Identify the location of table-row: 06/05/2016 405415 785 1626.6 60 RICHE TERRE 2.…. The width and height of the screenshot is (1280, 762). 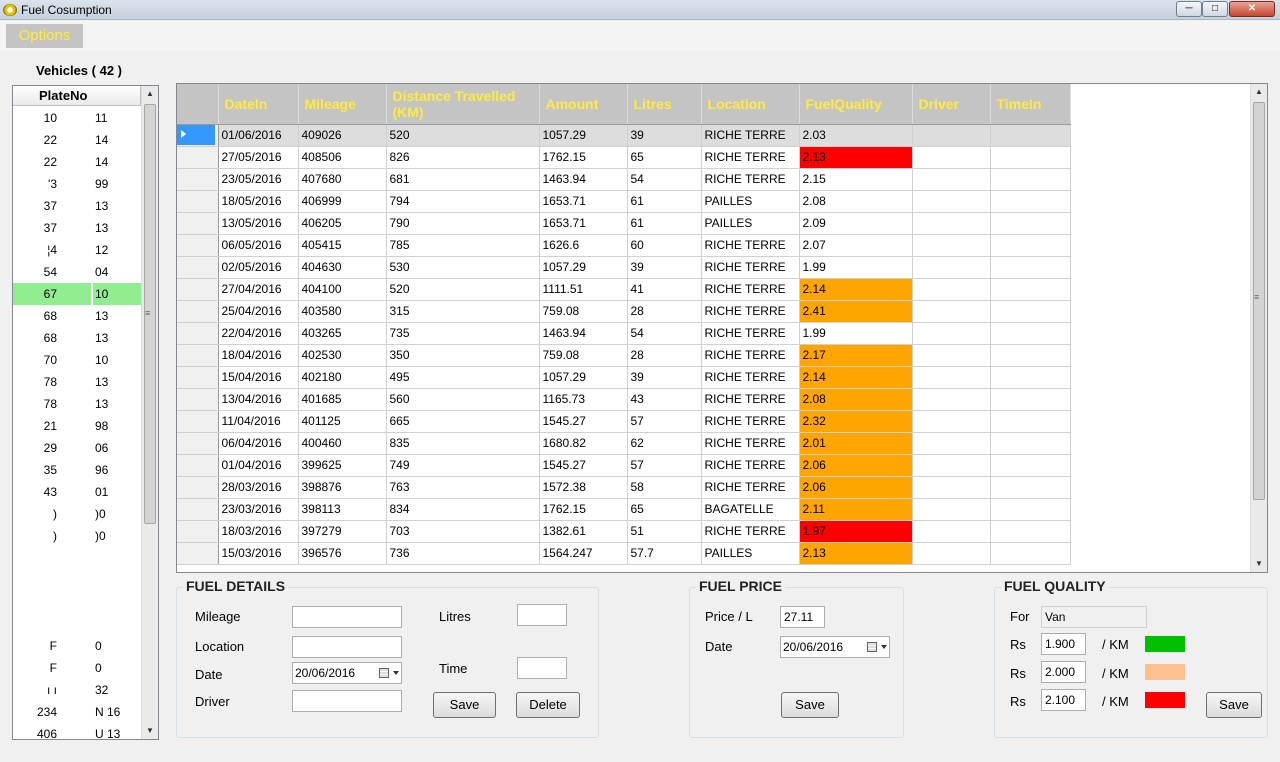
(624, 245).